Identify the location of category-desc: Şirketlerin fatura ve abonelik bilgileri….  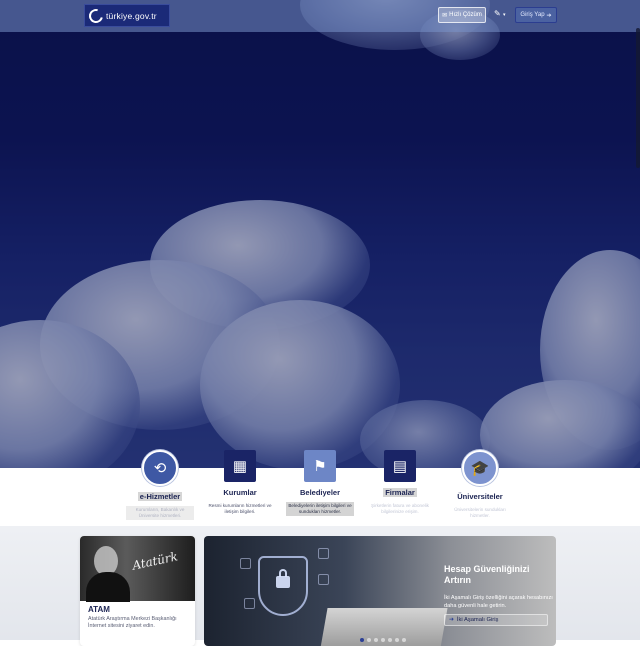
(400, 508).